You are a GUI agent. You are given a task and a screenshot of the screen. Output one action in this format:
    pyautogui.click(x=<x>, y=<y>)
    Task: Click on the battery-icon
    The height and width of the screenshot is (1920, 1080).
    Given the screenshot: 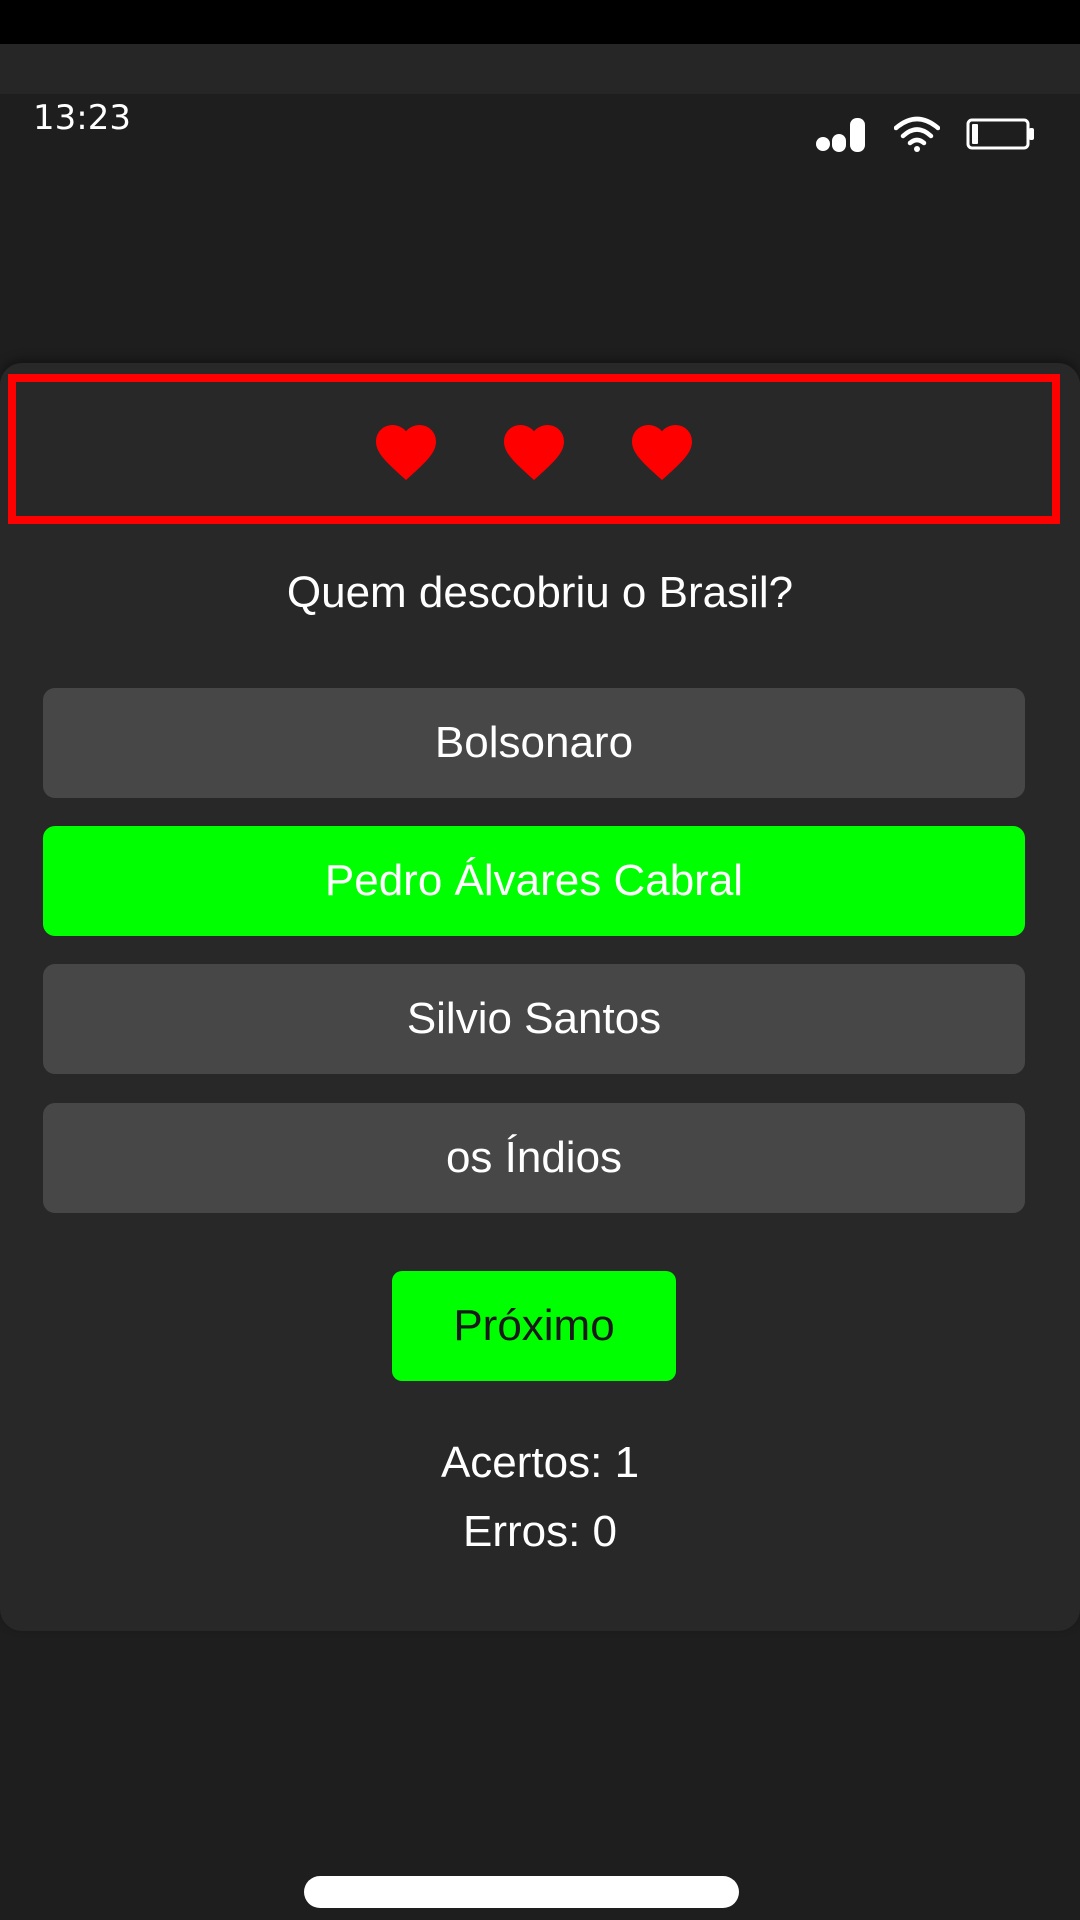 What is the action you would take?
    pyautogui.click(x=1001, y=136)
    